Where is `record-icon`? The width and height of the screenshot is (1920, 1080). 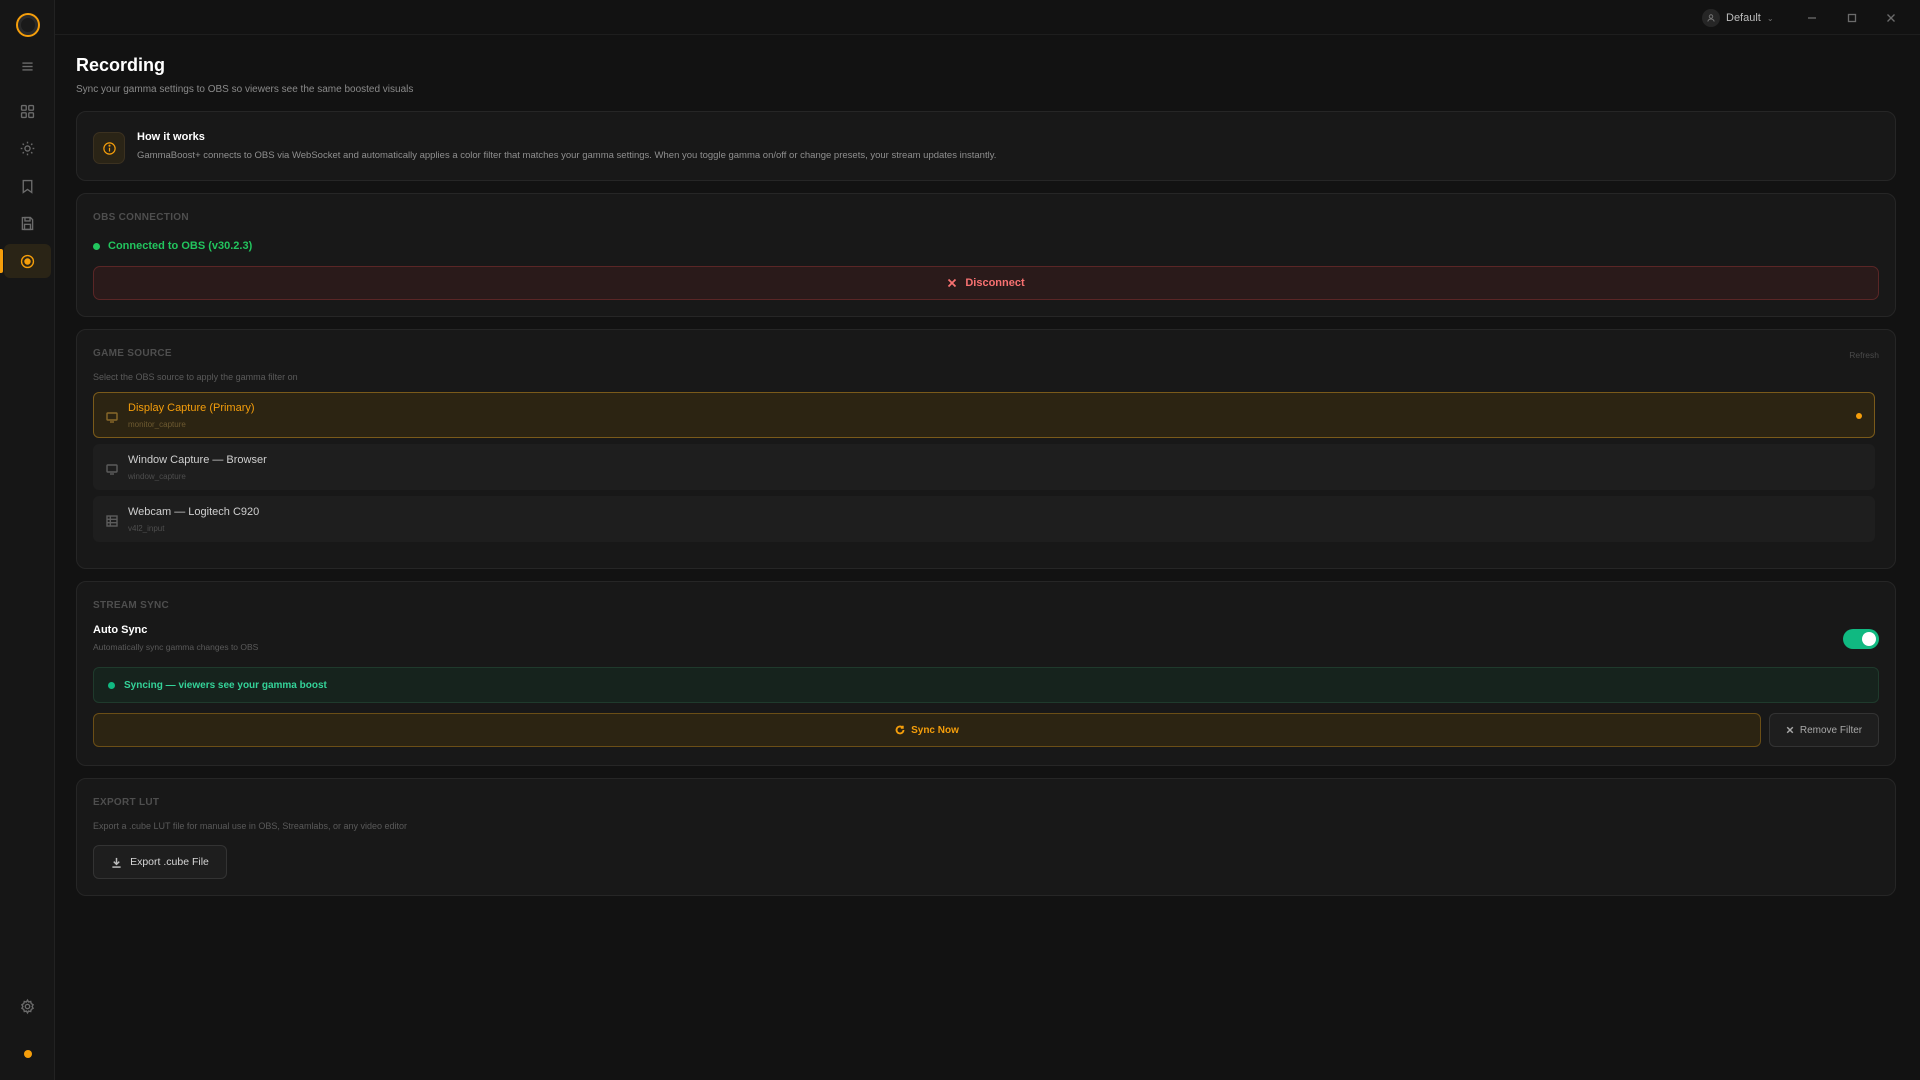
record-icon is located at coordinates (27, 261).